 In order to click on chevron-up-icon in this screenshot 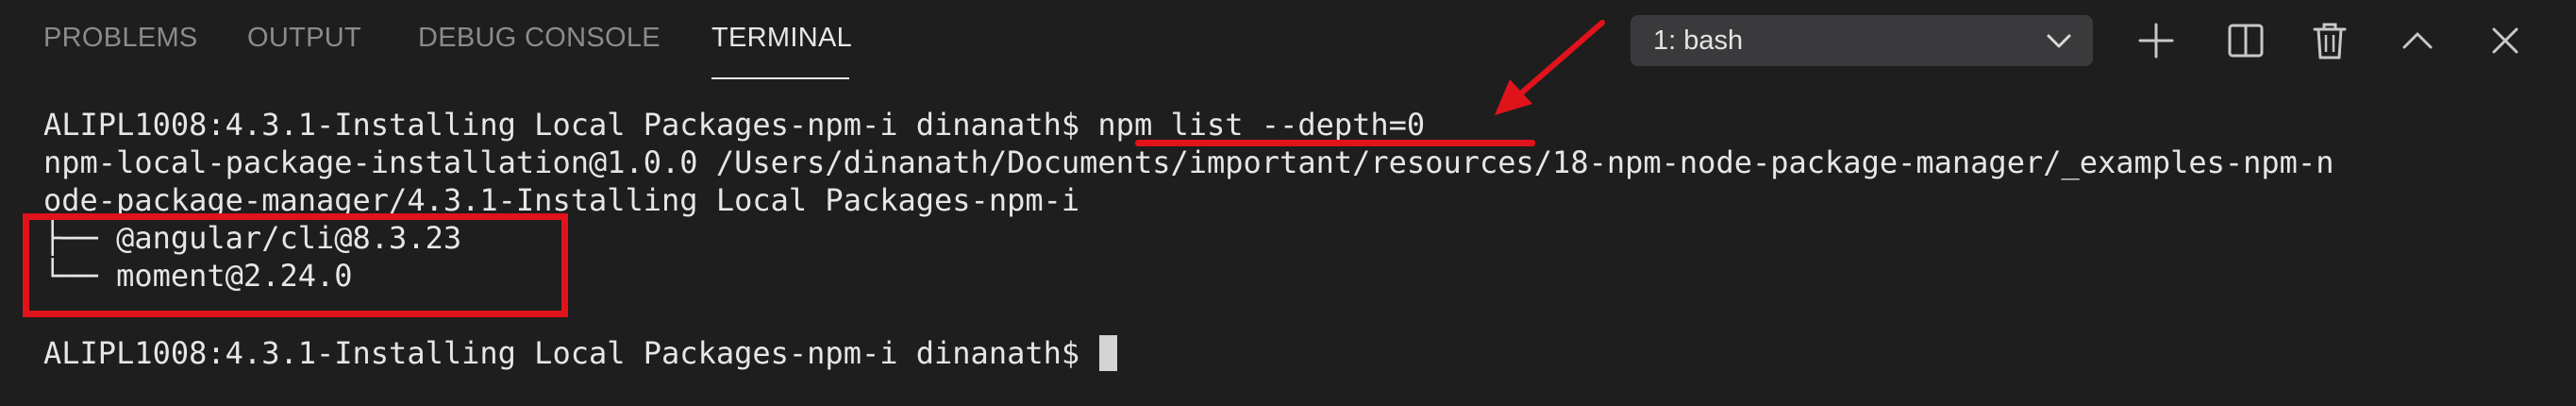, I will do `click(2417, 40)`.